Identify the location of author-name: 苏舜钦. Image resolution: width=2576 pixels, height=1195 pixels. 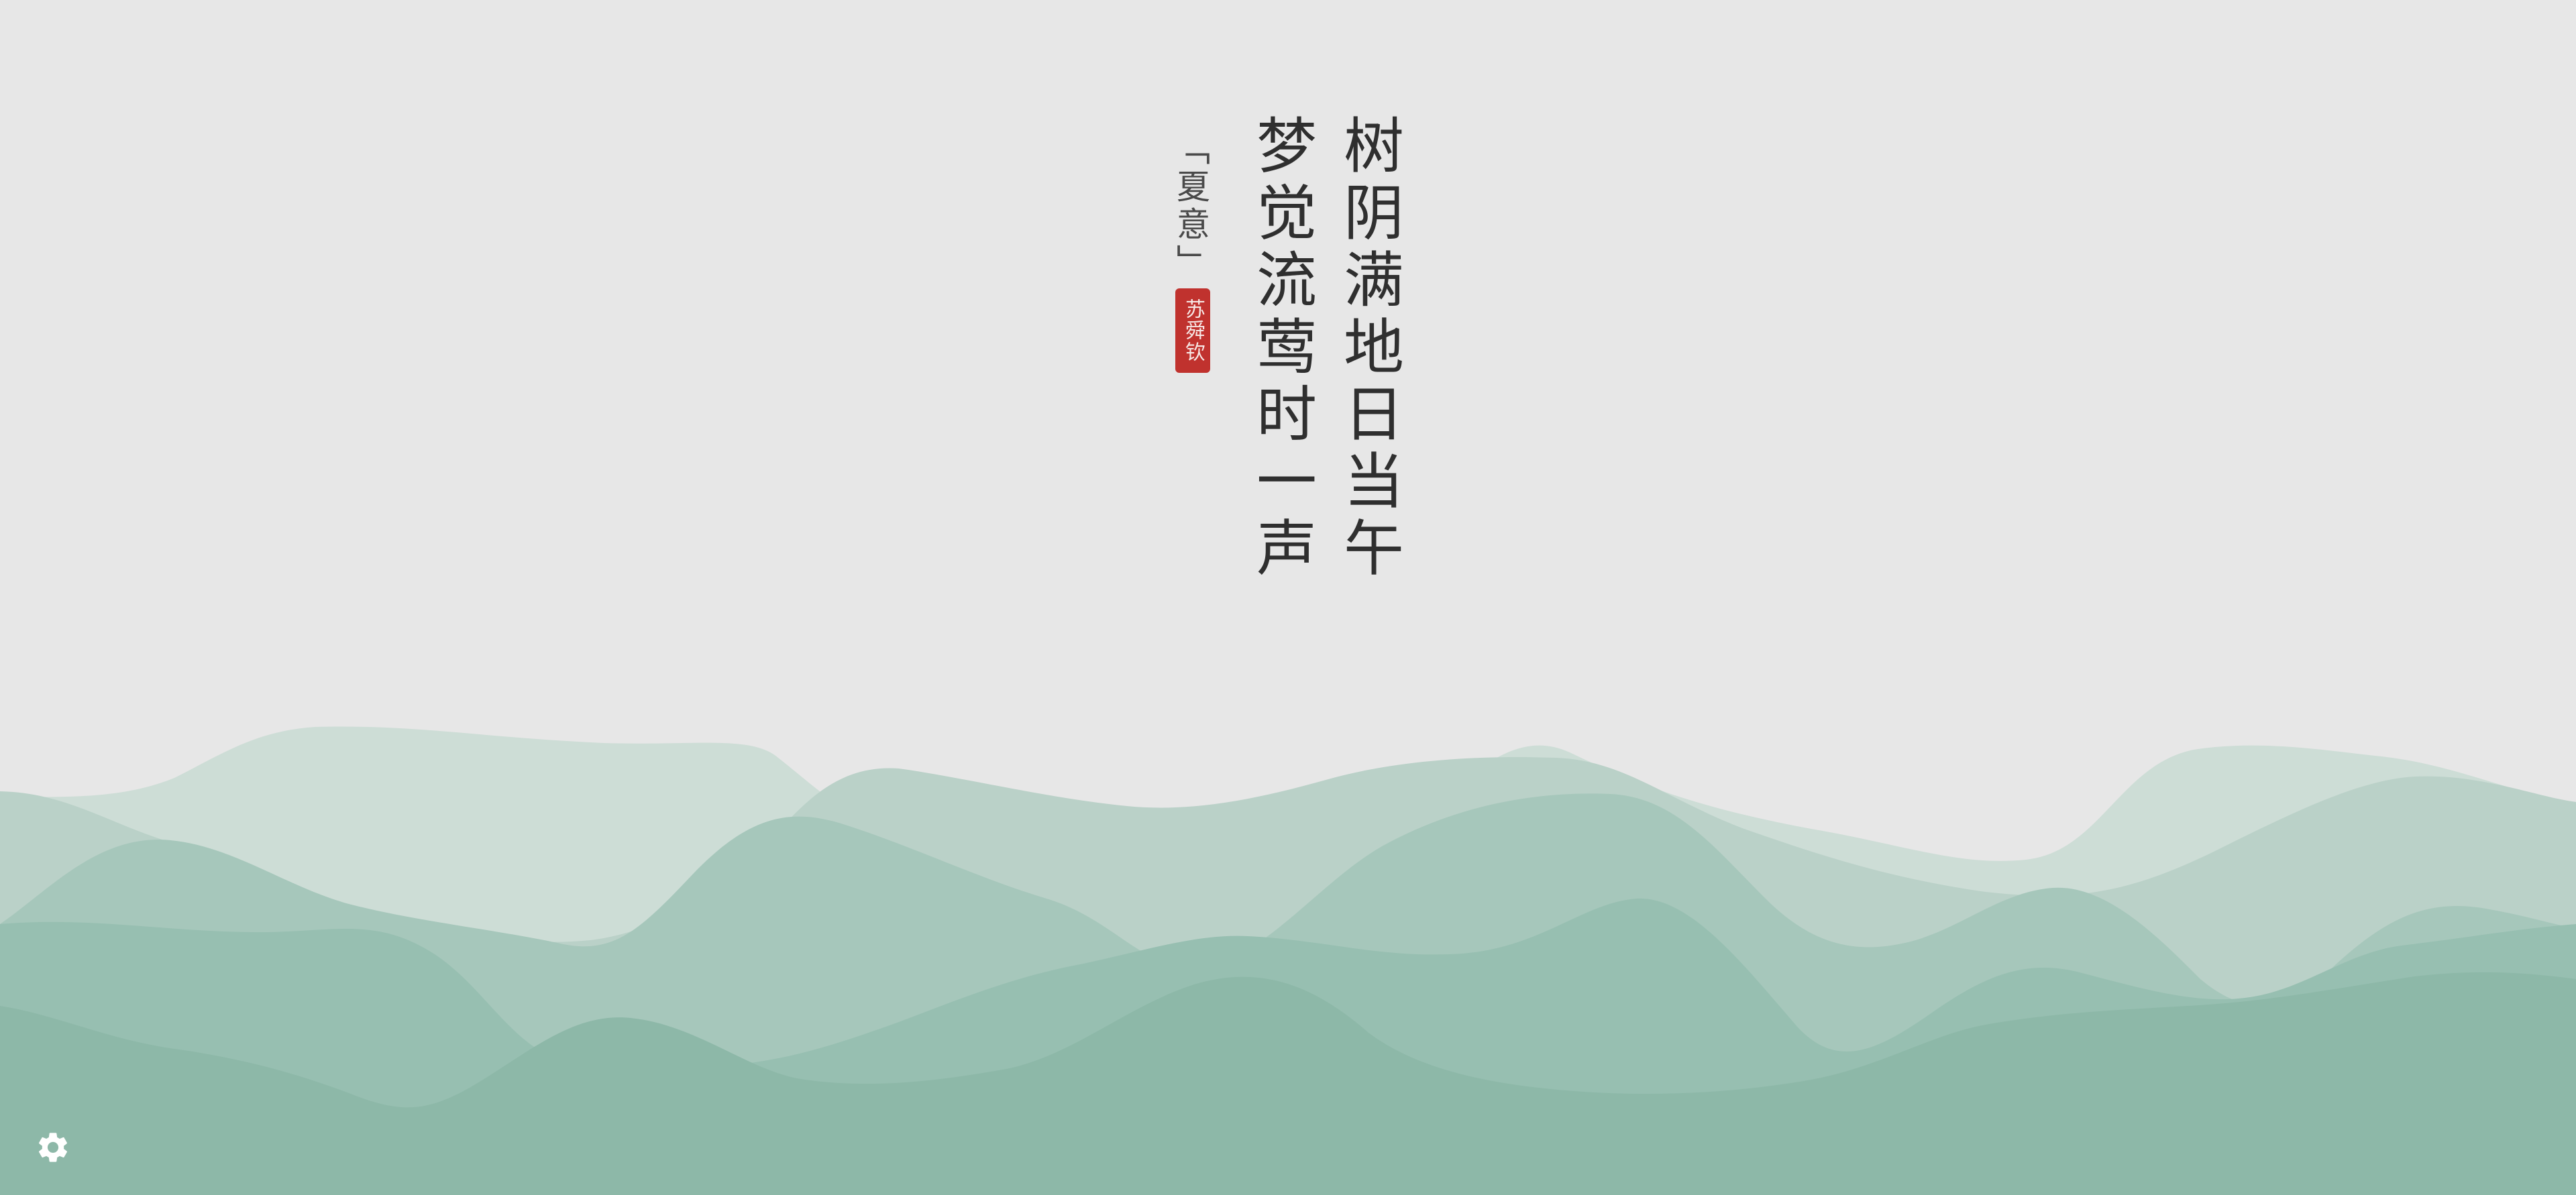
(1193, 330).